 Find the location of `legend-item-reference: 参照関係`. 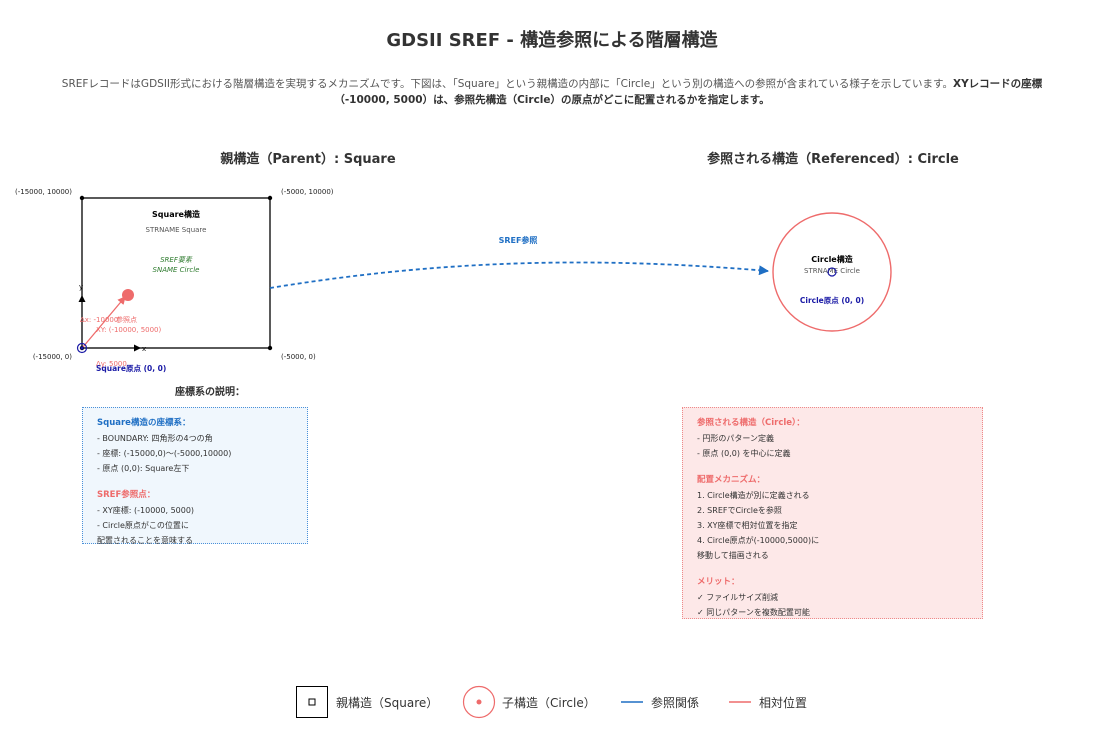

legend-item-reference: 参照関係 is located at coordinates (660, 702).